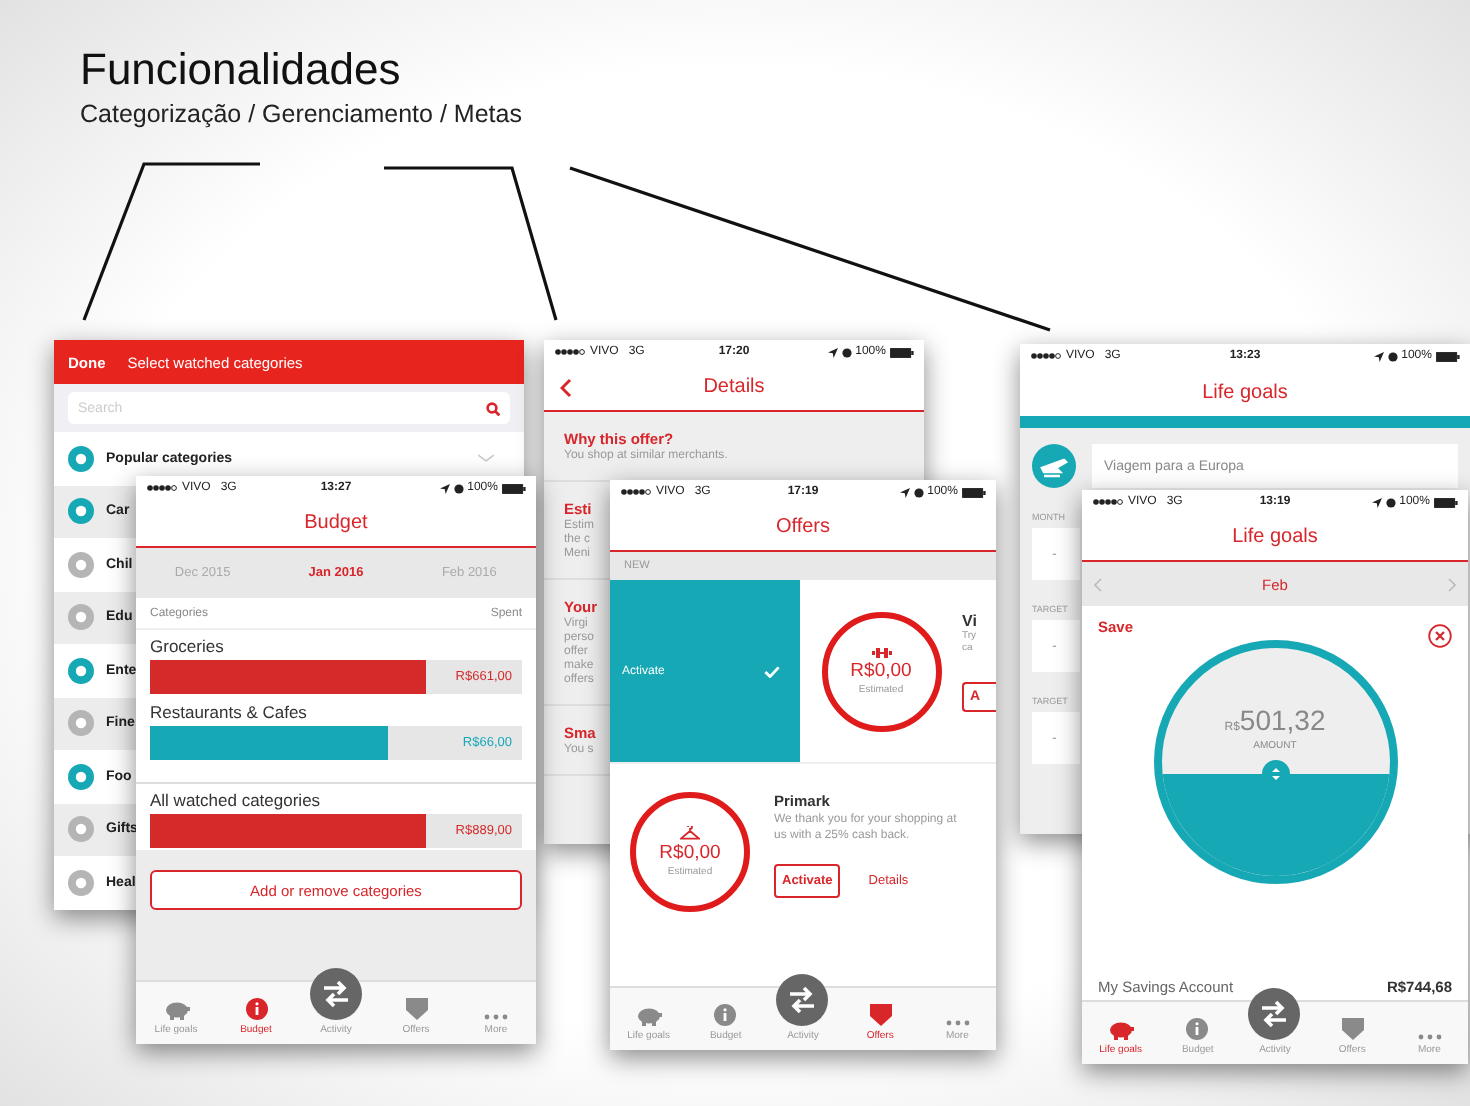  I want to click on category-name: Groceries, so click(188, 646).